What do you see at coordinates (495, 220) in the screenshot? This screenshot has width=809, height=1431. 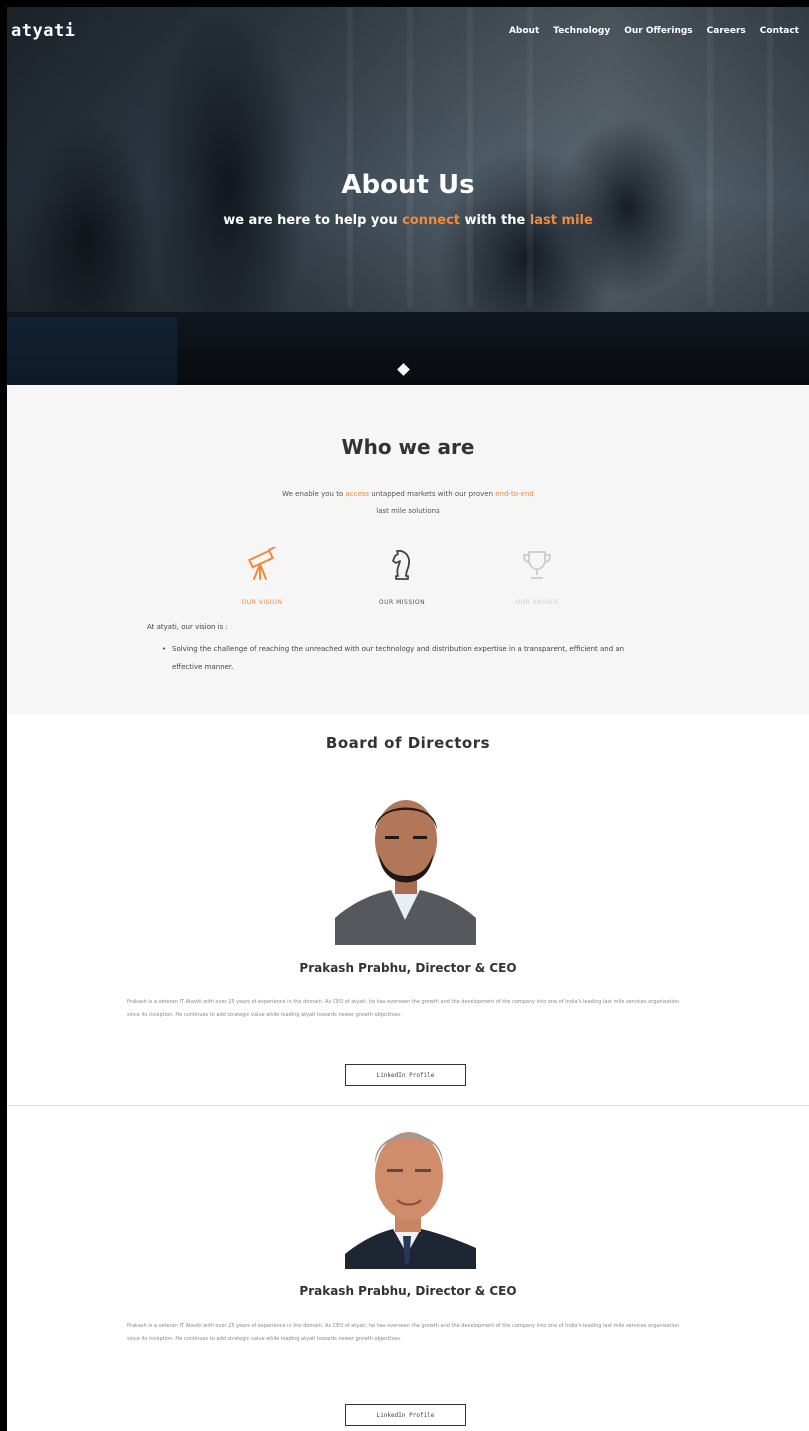 I see `hero-subtitle-part: with the` at bounding box center [495, 220].